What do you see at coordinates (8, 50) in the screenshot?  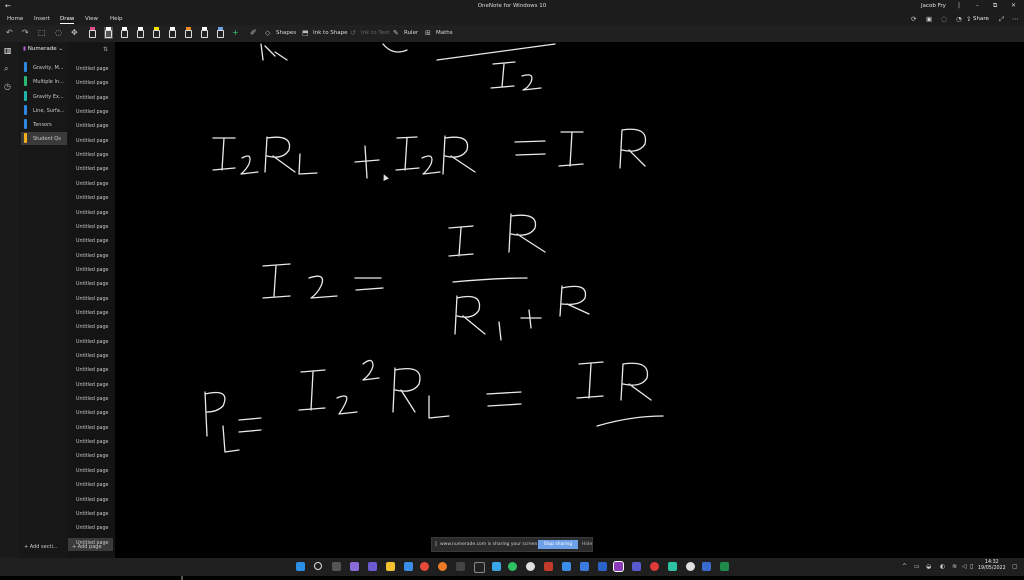 I see `notebooks-icon: ▥` at bounding box center [8, 50].